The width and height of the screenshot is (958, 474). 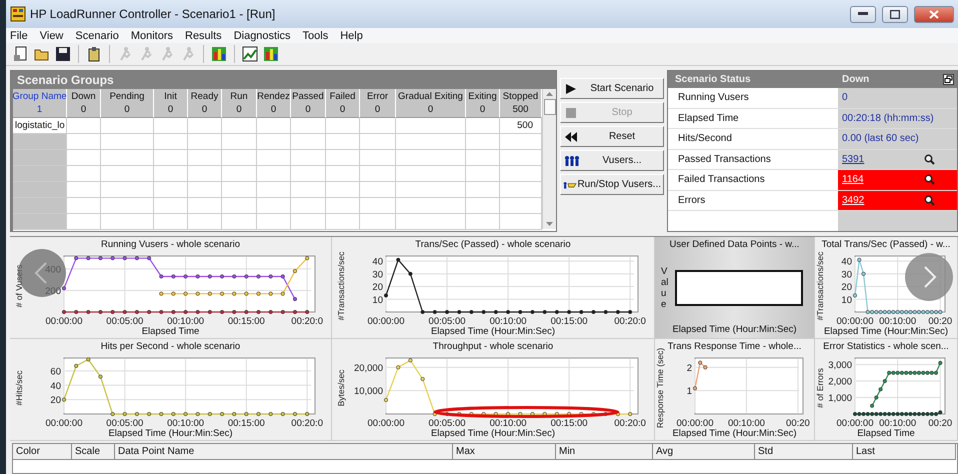 What do you see at coordinates (804, 452) in the screenshot?
I see `column-header: Std` at bounding box center [804, 452].